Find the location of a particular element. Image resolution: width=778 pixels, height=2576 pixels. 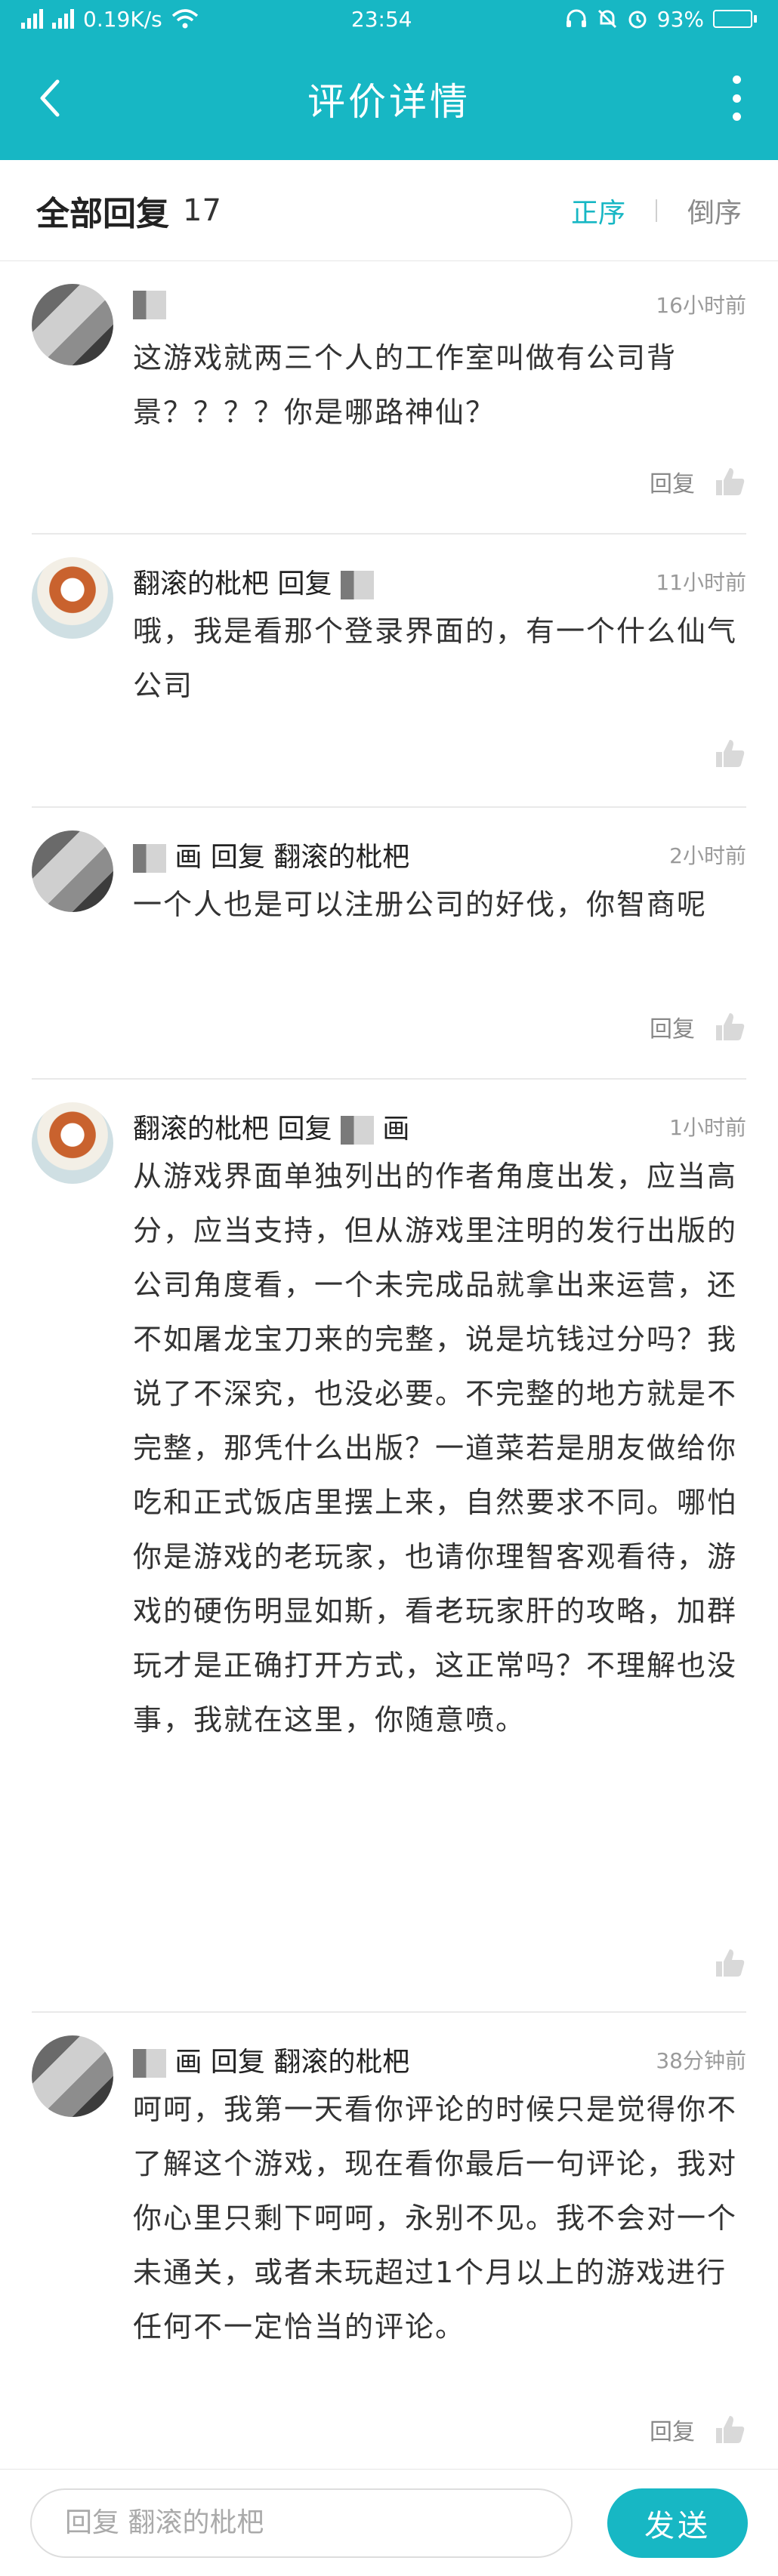

comment-time: 16小时前 is located at coordinates (701, 305).